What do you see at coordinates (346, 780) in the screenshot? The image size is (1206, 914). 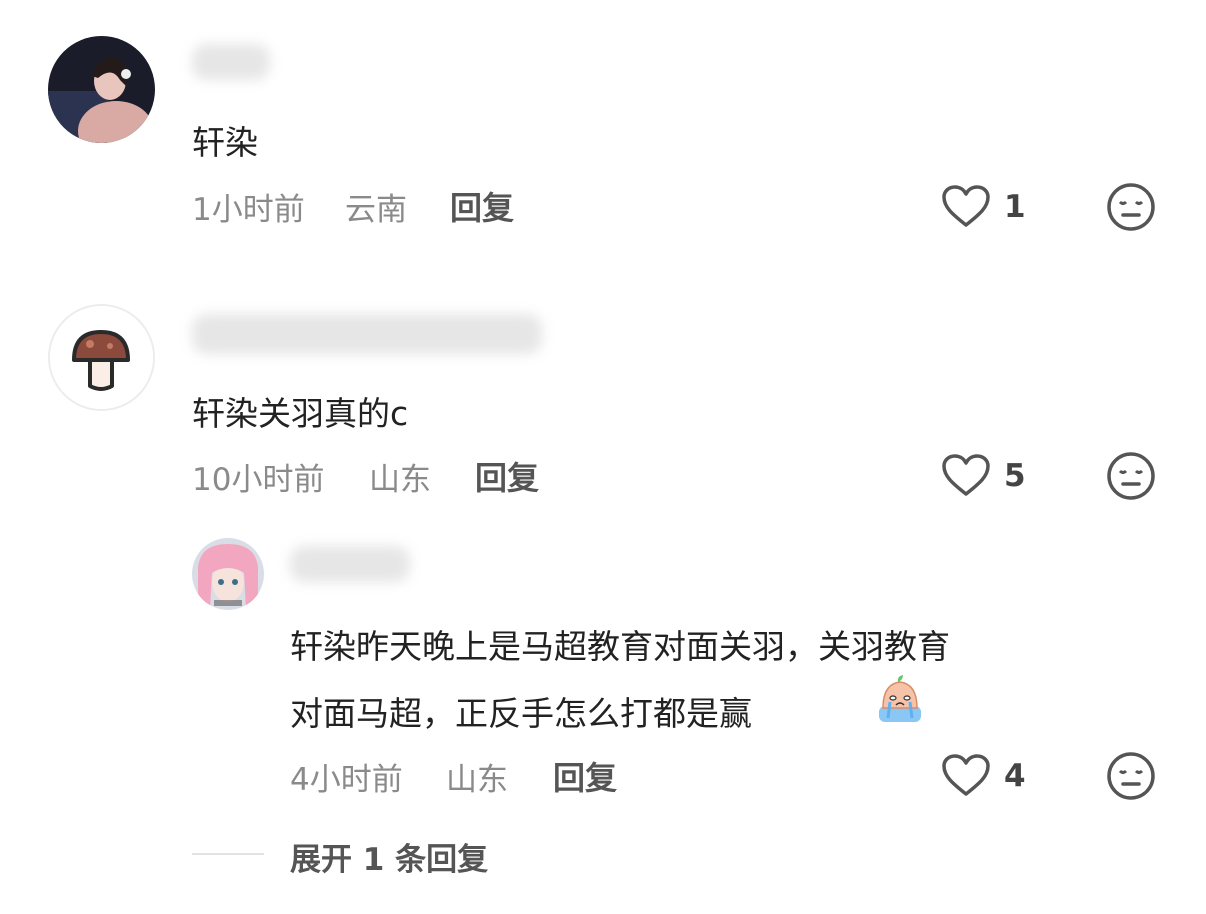 I see `reply-time: 4小时前` at bounding box center [346, 780].